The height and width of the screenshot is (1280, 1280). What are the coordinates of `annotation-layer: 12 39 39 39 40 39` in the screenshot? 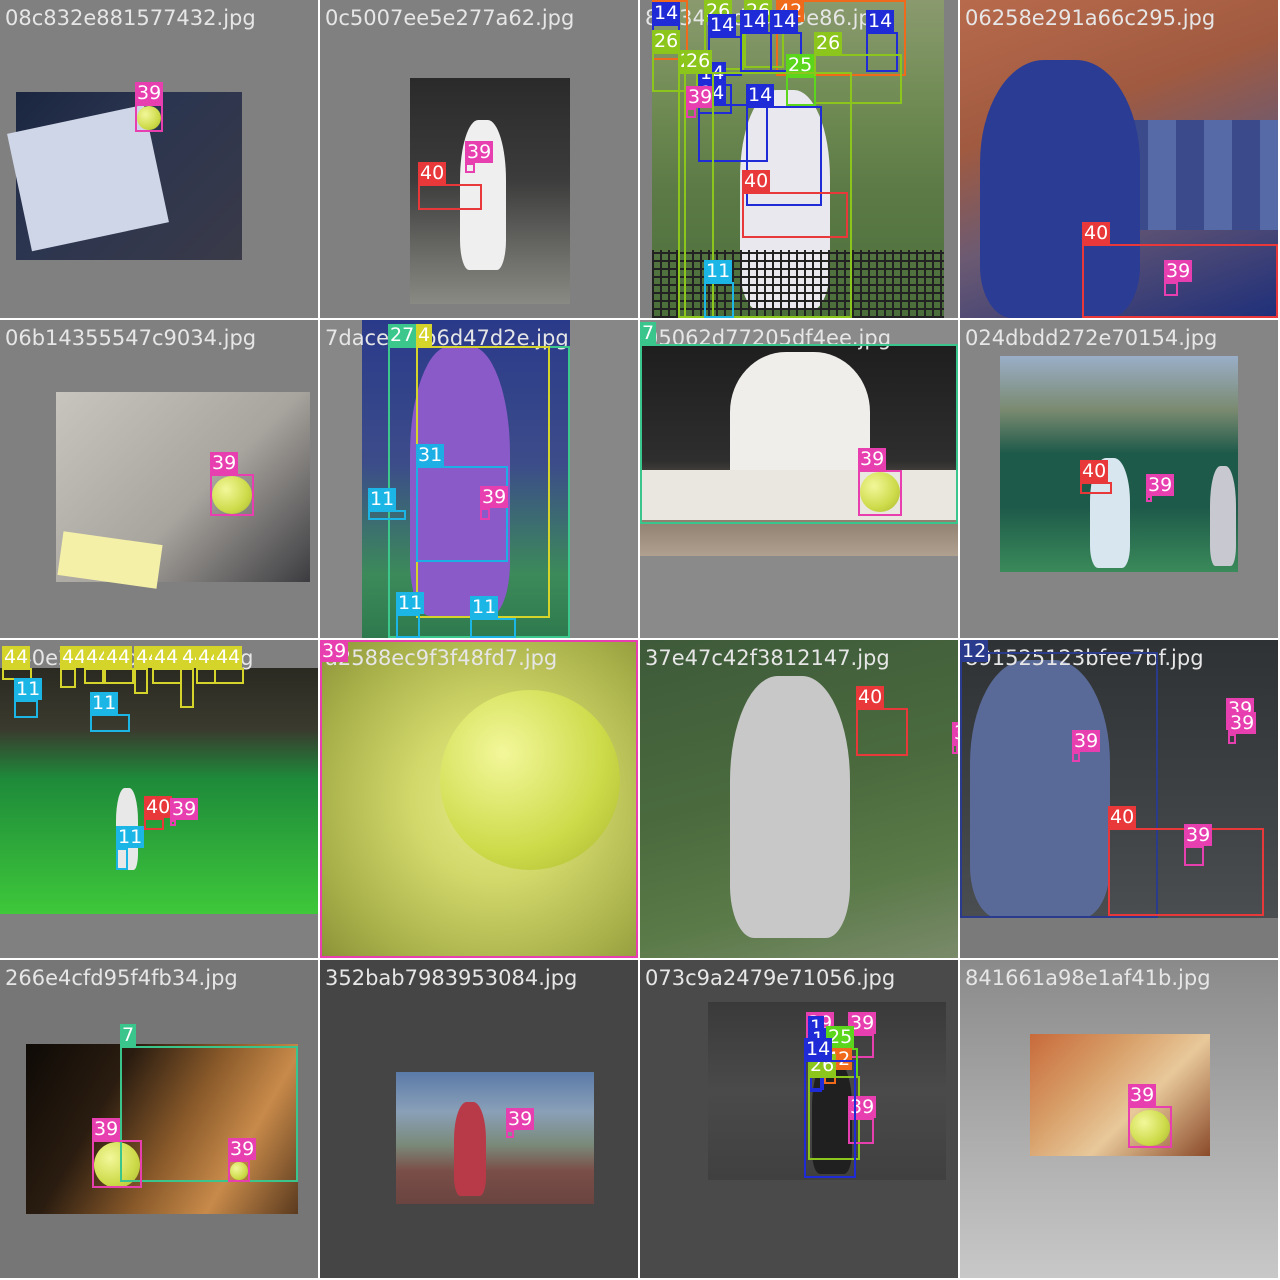 It's located at (1119, 799).